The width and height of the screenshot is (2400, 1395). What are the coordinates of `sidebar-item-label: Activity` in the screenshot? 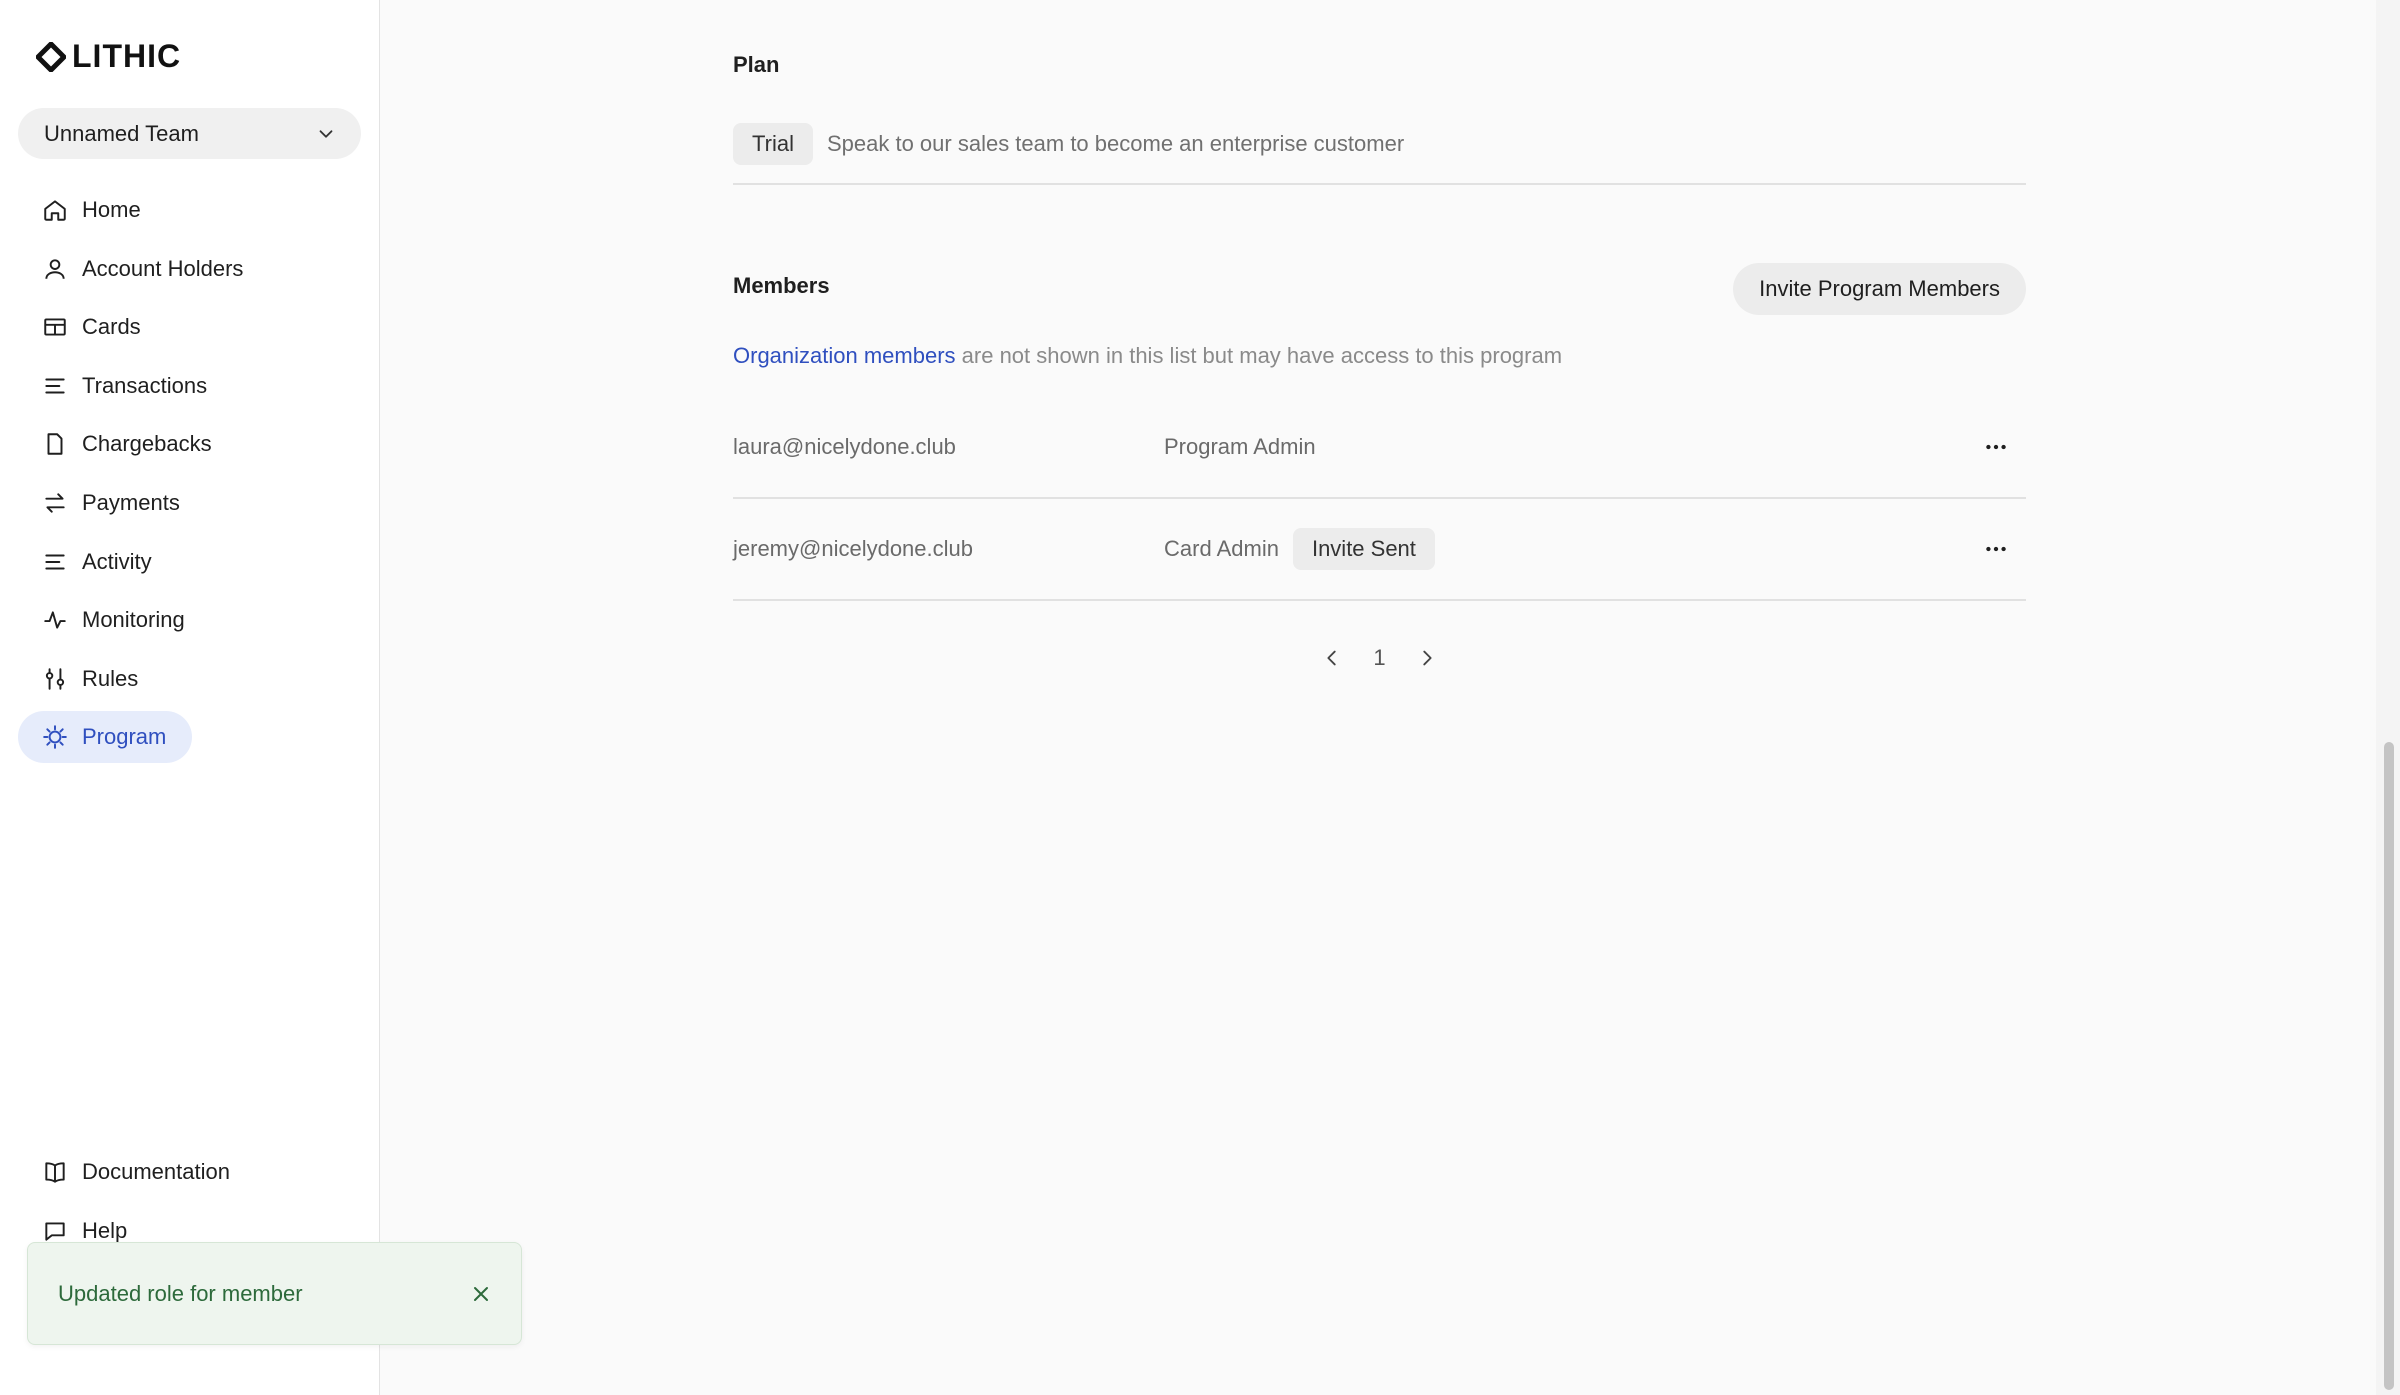 It's located at (117, 561).